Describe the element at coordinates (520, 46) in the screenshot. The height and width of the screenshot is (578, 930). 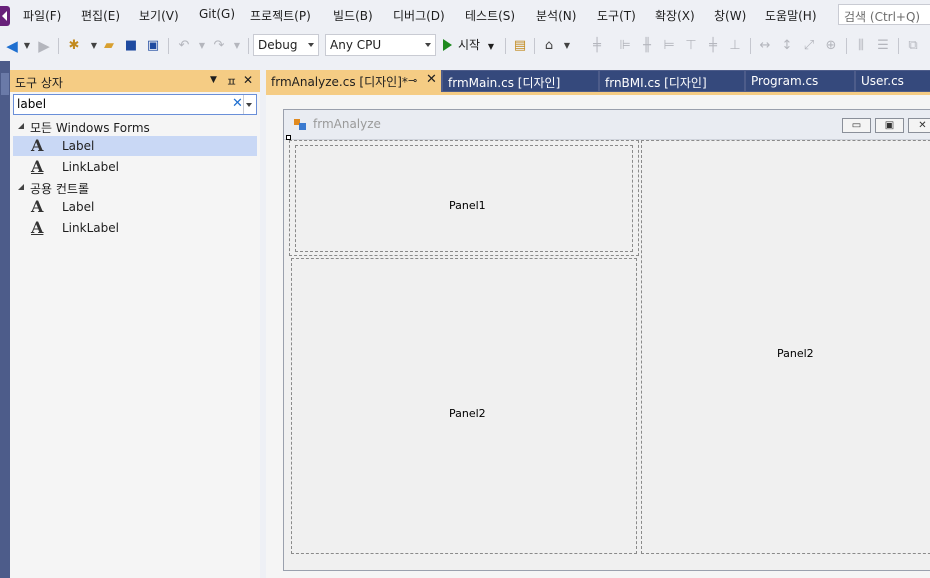
I see `find-in-files-icon: ▤` at that location.